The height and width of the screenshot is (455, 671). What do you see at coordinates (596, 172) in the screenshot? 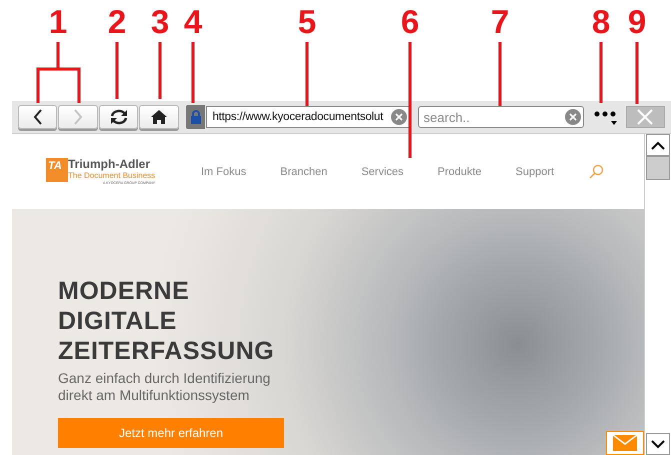
I see `search-icon` at bounding box center [596, 172].